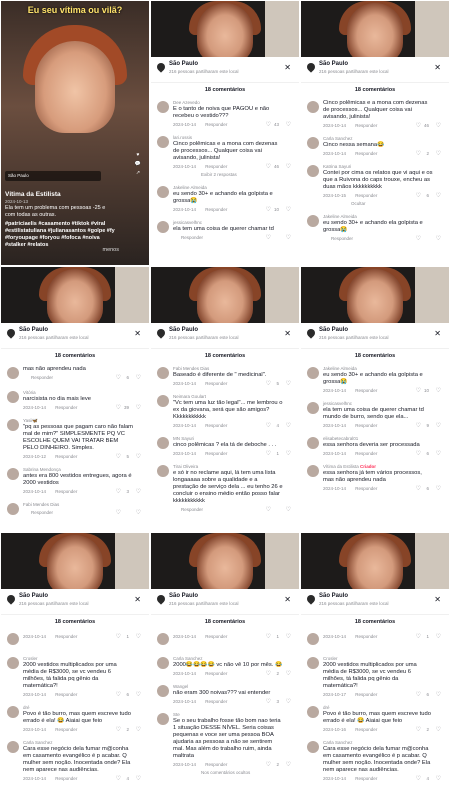 The height and width of the screenshot is (800, 450). I want to click on username-text: Jakeline Almeida, so click(340, 216).